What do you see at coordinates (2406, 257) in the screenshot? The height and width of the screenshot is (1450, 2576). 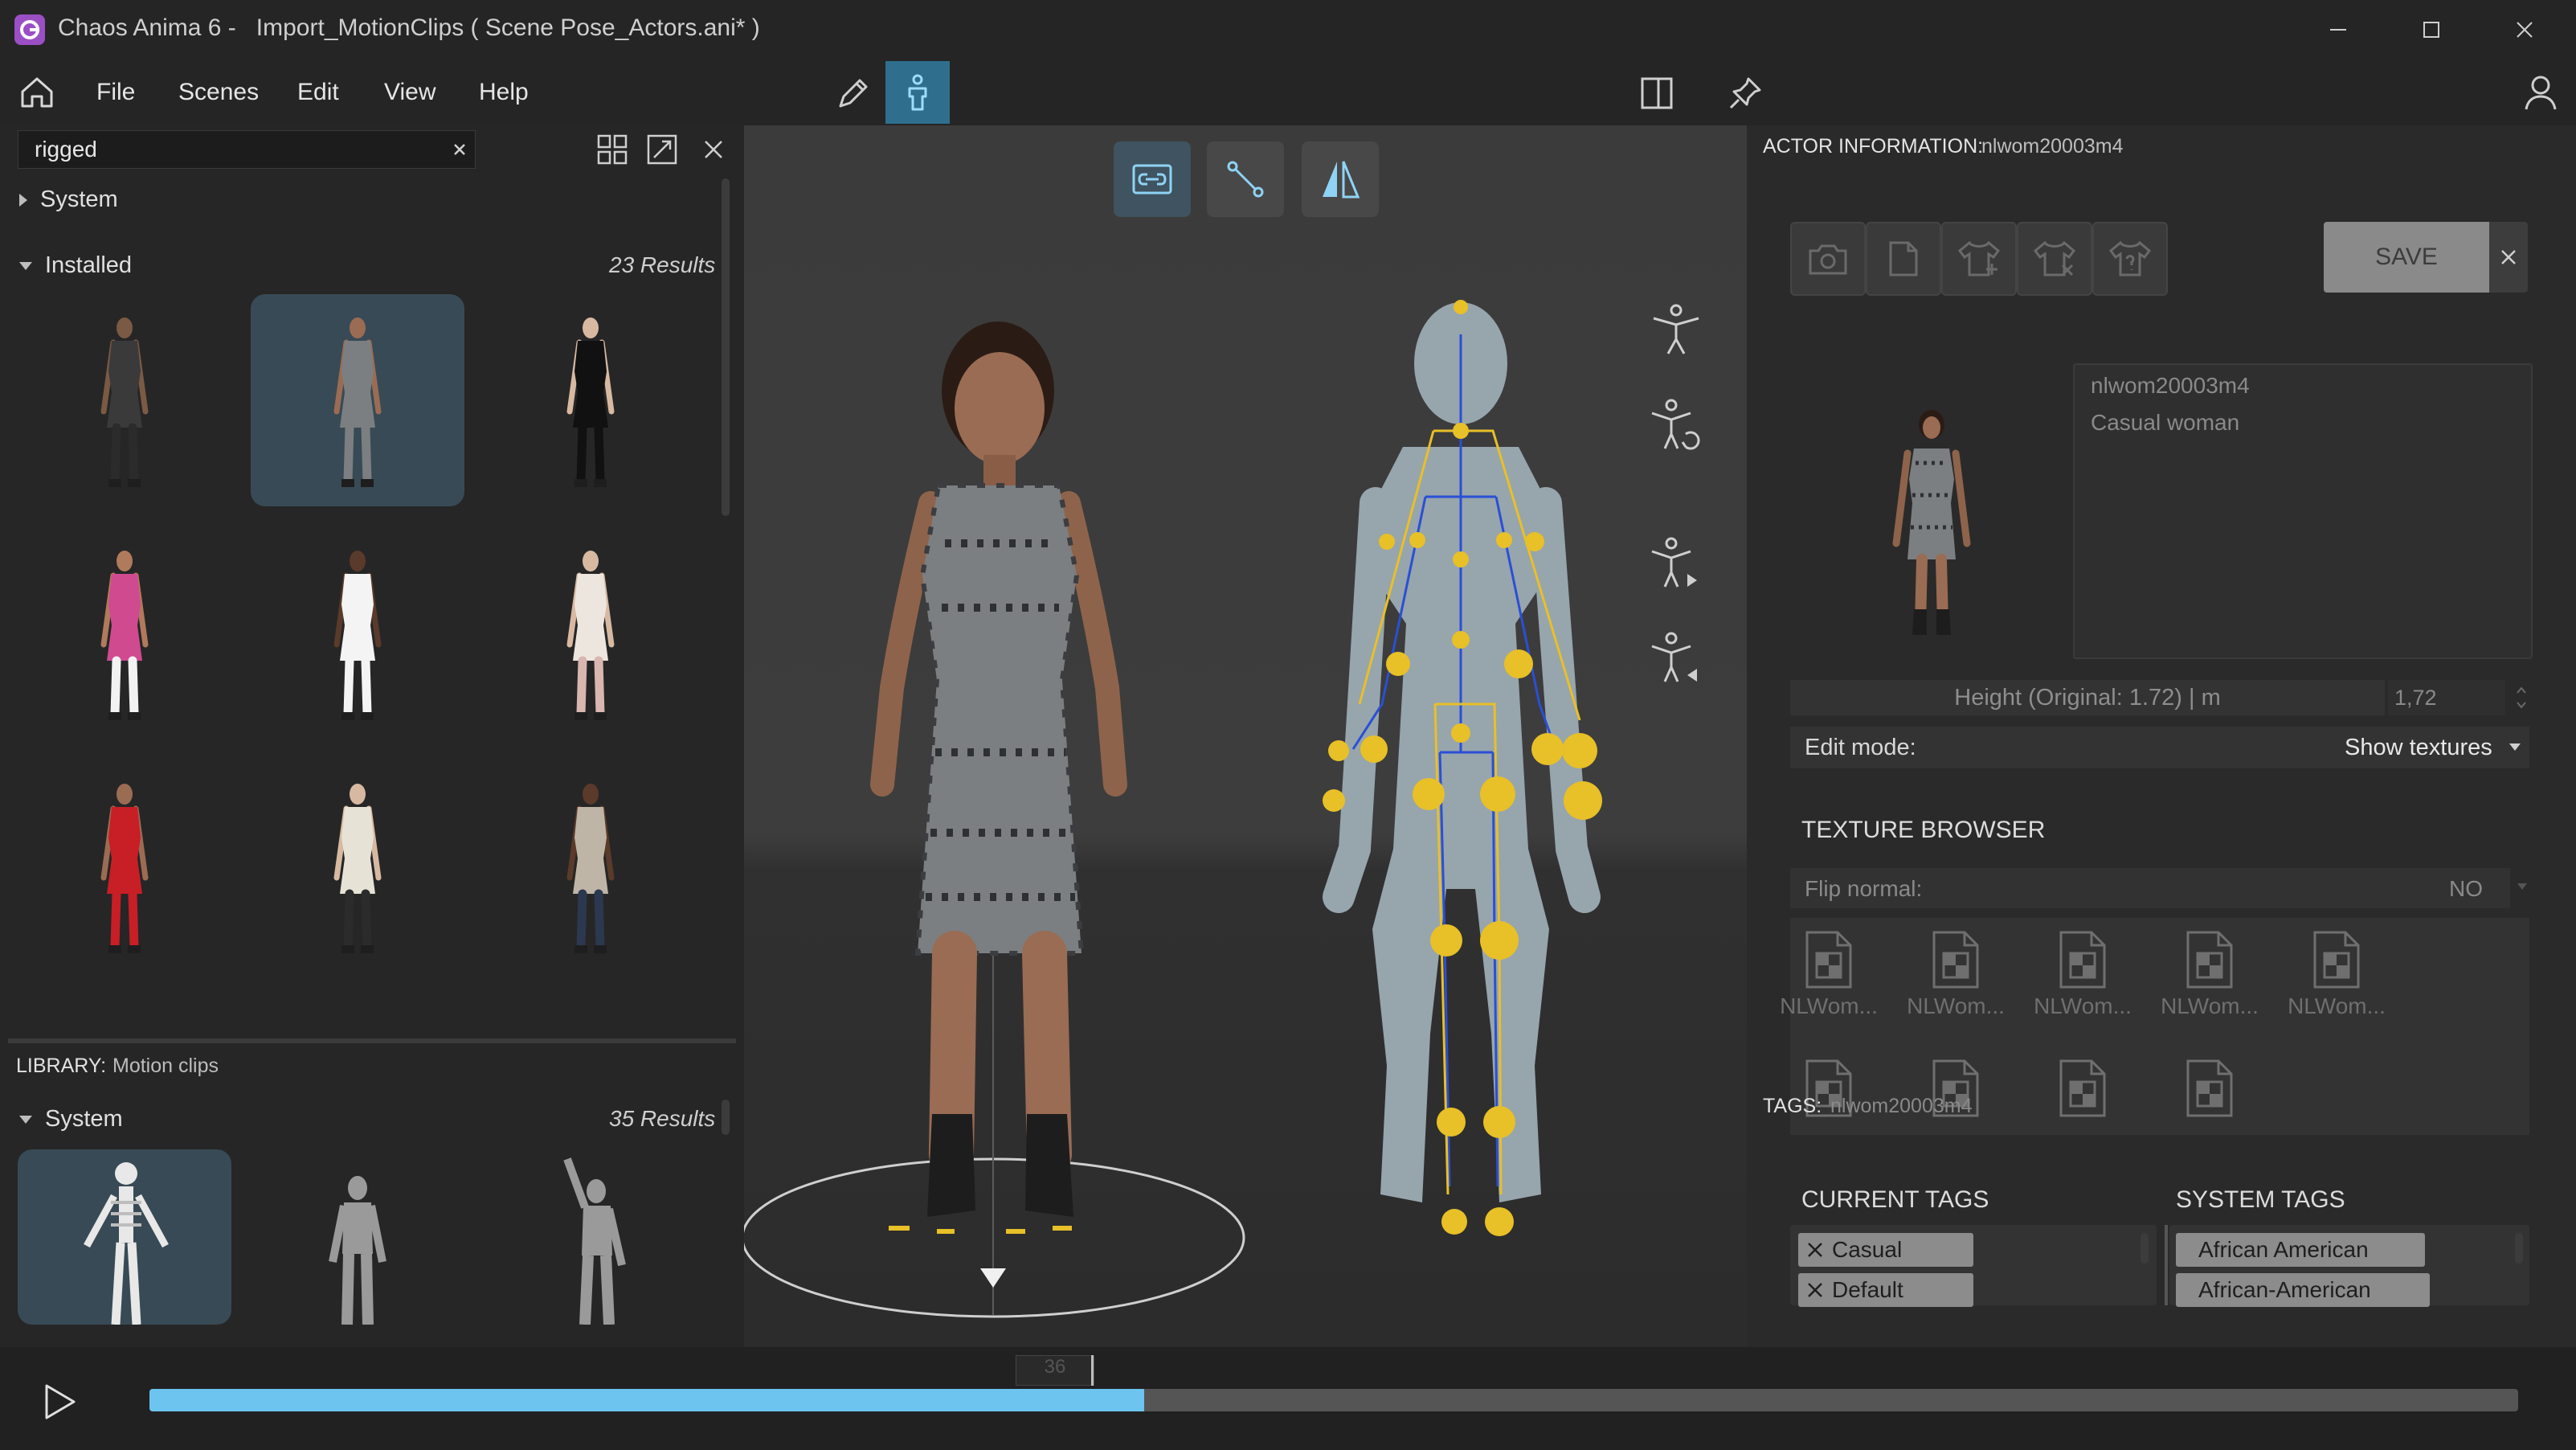 I see `save-button: SAVE` at bounding box center [2406, 257].